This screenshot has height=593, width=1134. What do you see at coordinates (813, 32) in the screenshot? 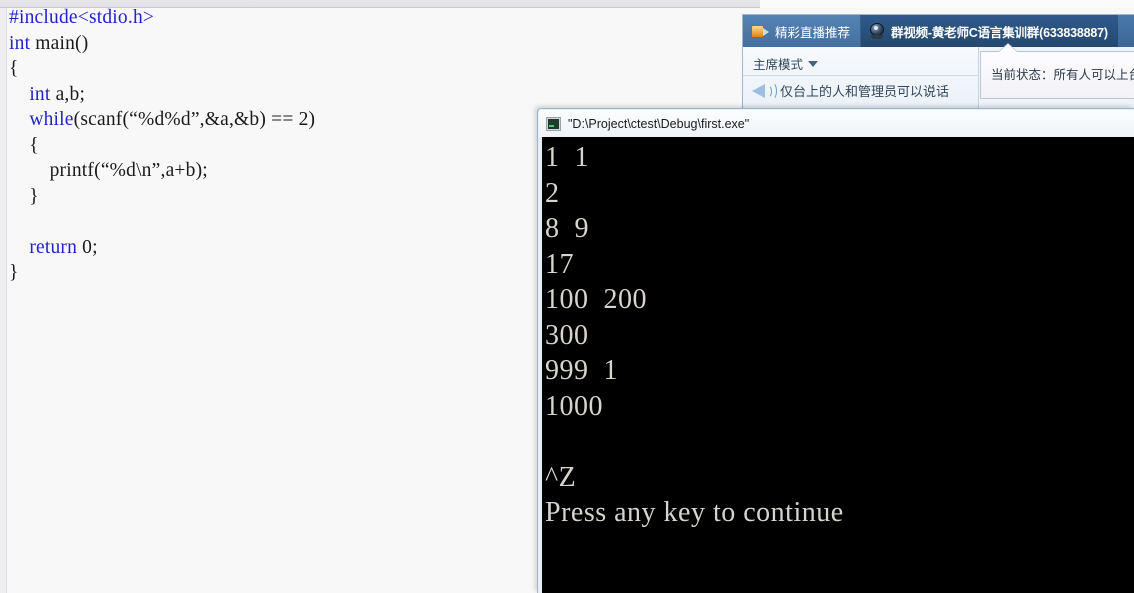
I see `tab-live-recommend-label: 精彩直播推荐` at bounding box center [813, 32].